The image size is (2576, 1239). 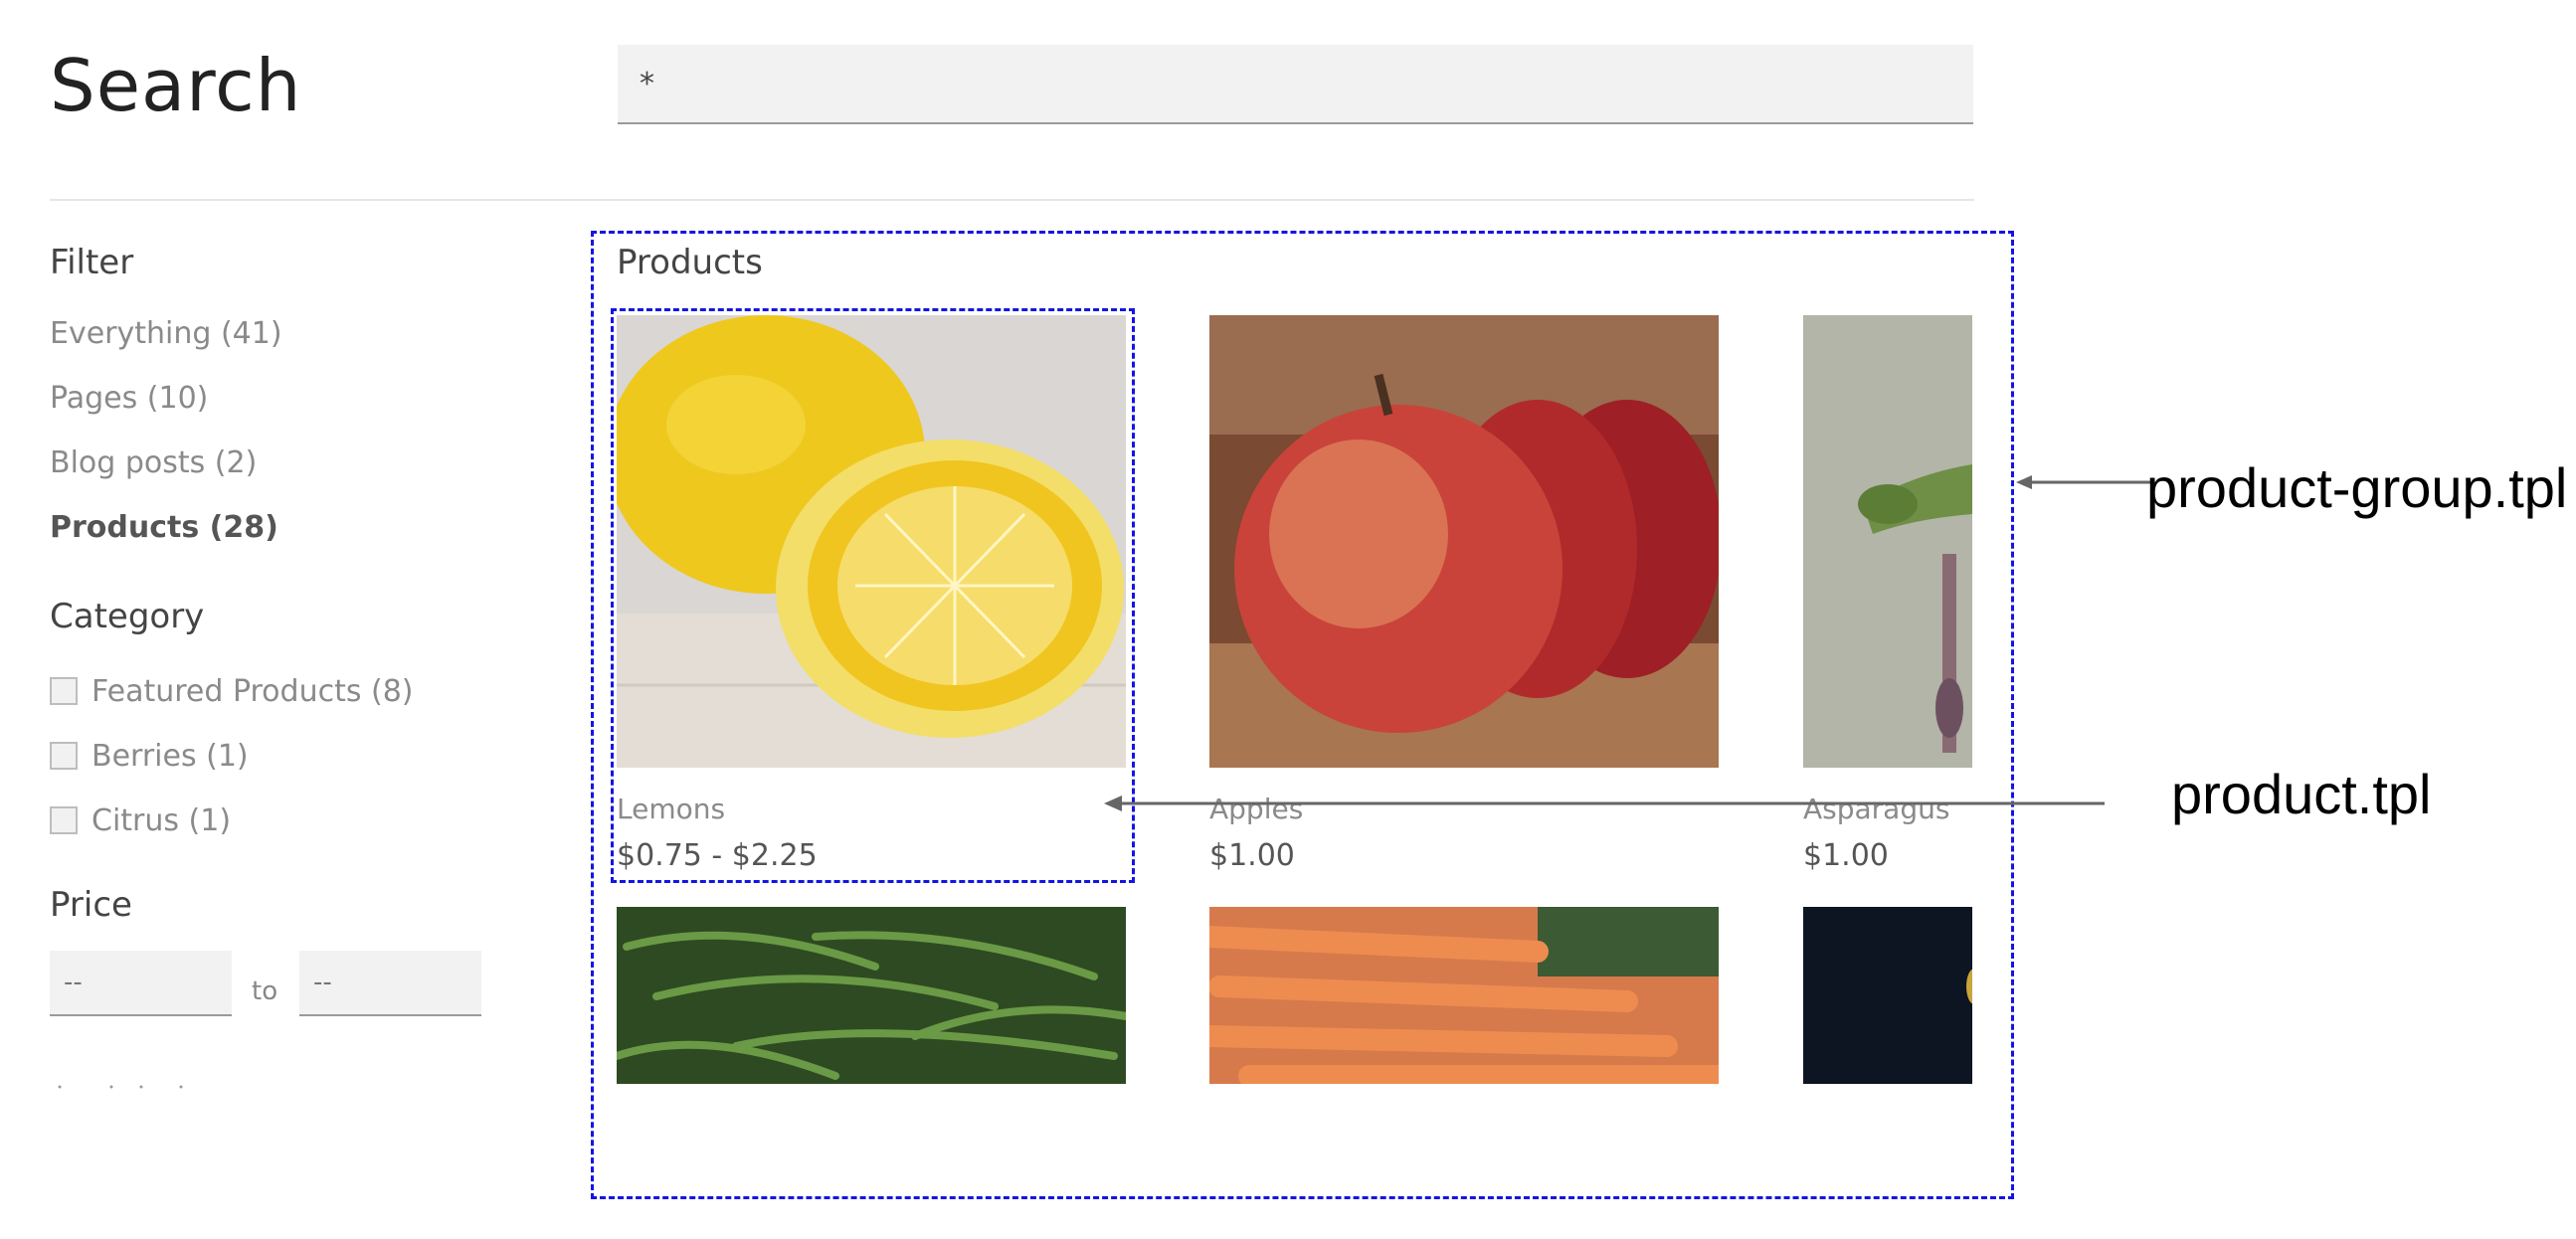 I want to click on category-label: Featured Products (8), so click(x=253, y=691).